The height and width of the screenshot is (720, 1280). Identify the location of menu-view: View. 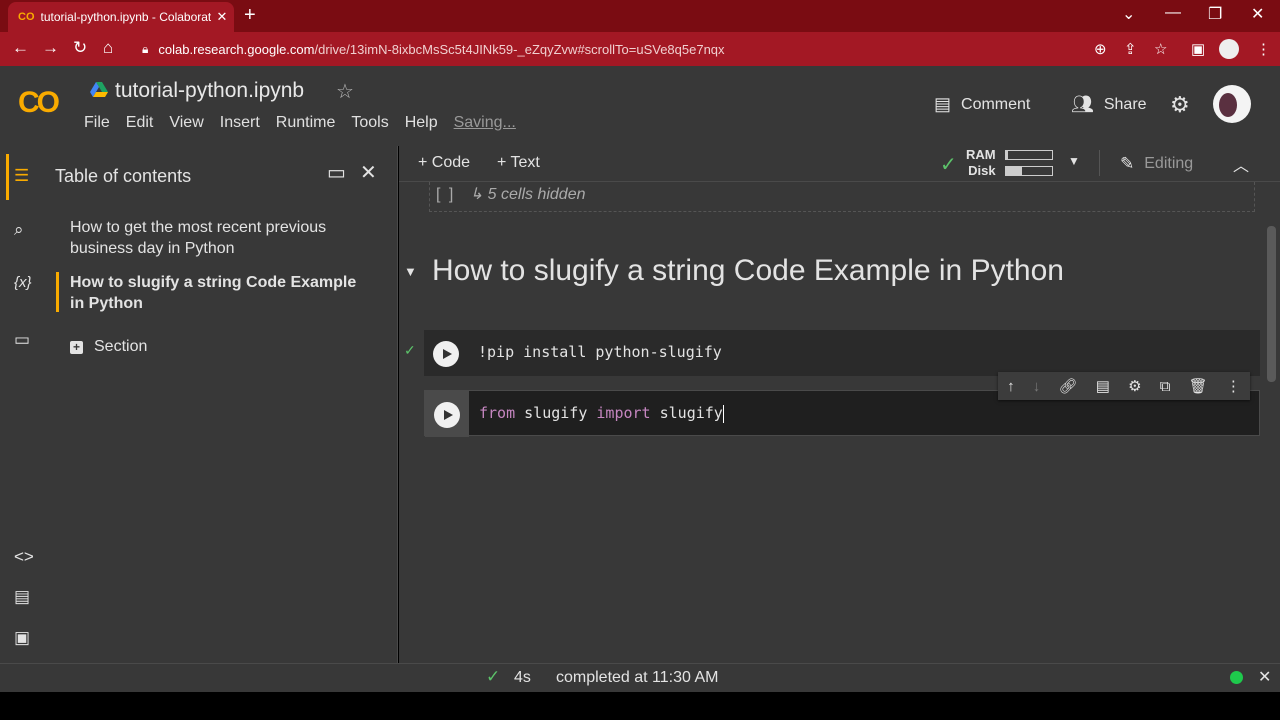
(186, 123).